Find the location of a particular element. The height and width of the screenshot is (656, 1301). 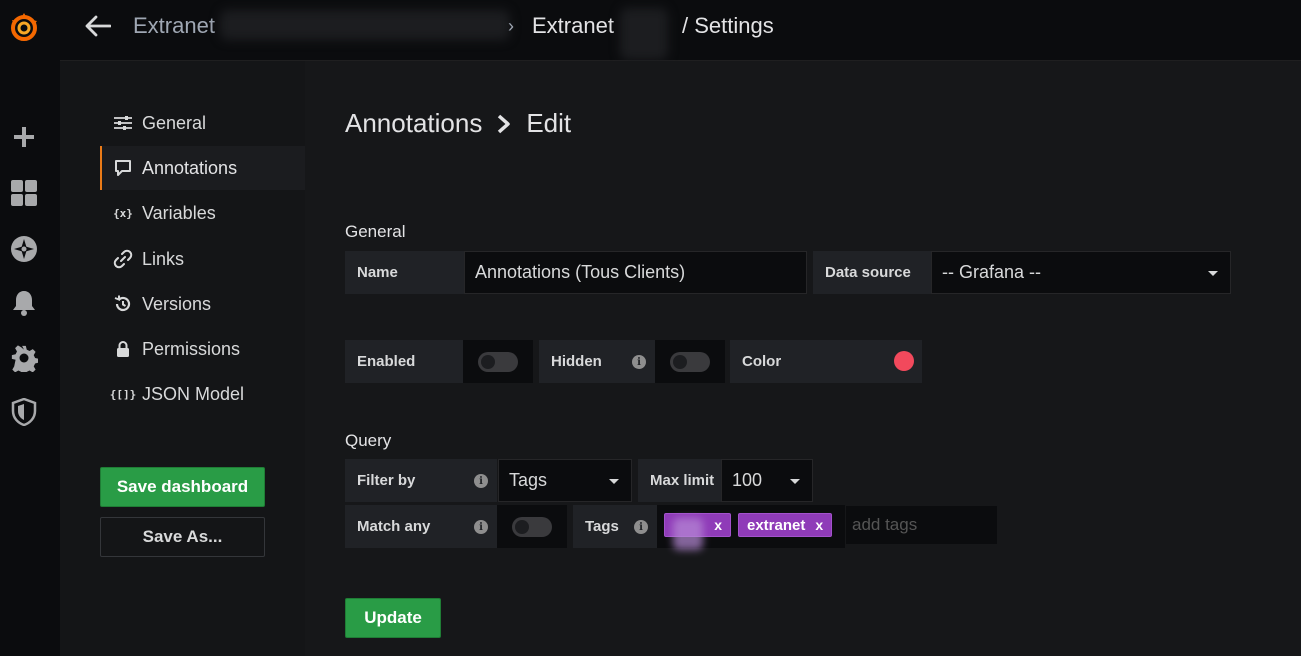

breadcrumb-dashboard: Extranet is located at coordinates (573, 26).